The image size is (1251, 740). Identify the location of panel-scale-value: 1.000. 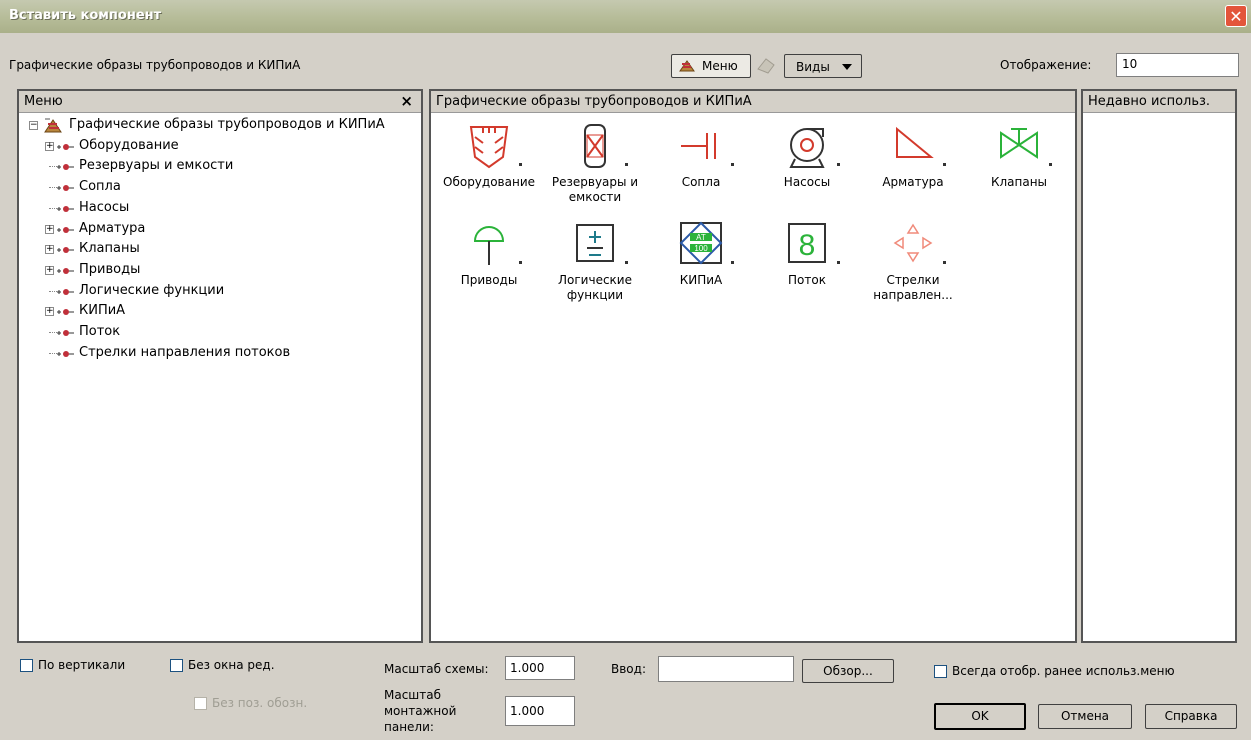
(527, 711).